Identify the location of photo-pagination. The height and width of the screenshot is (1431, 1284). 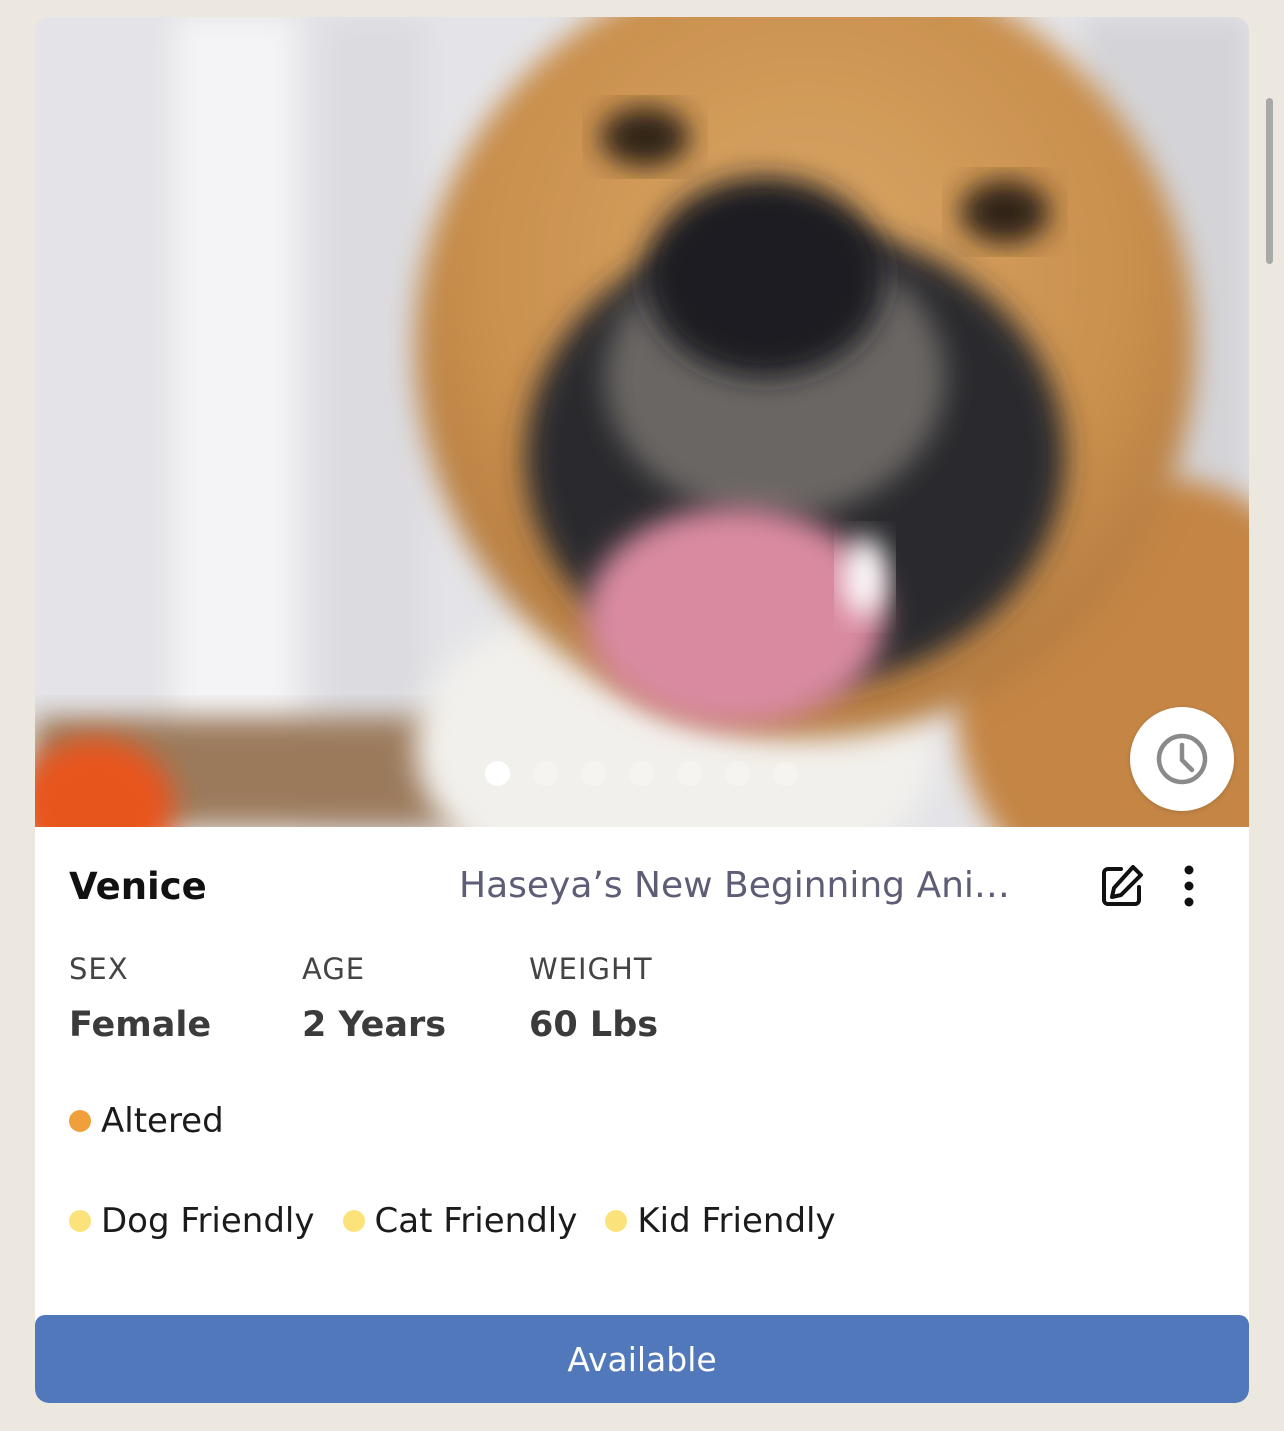
(641, 773).